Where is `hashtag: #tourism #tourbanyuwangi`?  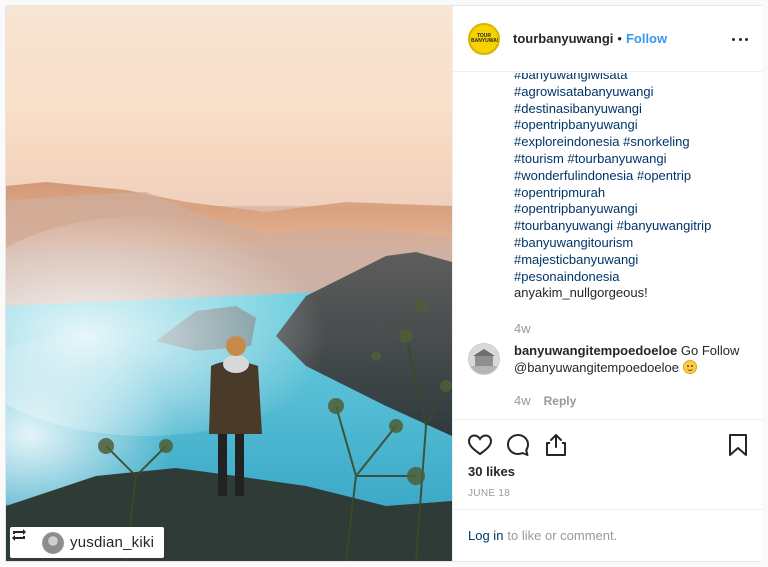
hashtag: #tourism #tourbanyuwangi is located at coordinates (634, 159).